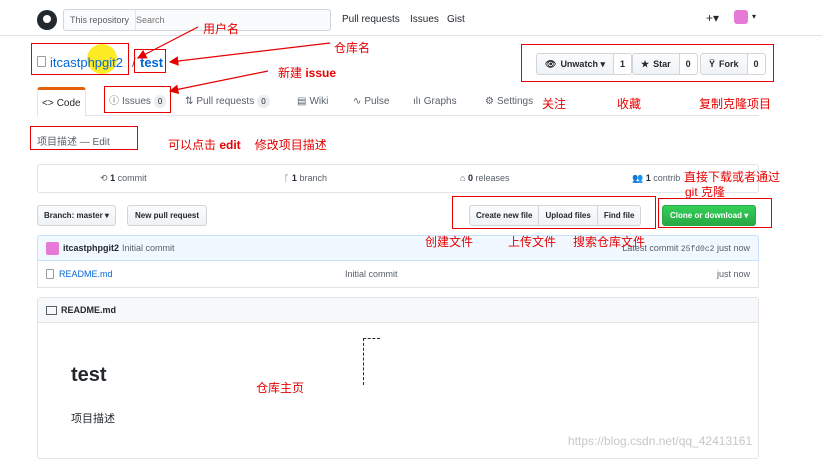 This screenshot has width=822, height=459. I want to click on annotation-search-file: 搜索仓库文件, so click(609, 242).